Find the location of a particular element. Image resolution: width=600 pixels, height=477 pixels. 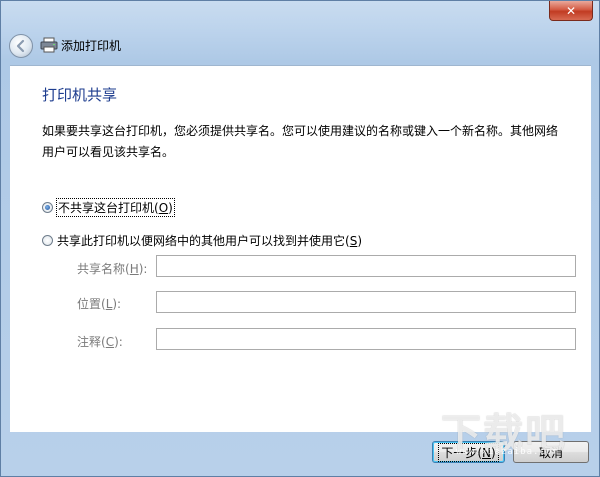

radio-no-share is located at coordinates (47, 207).